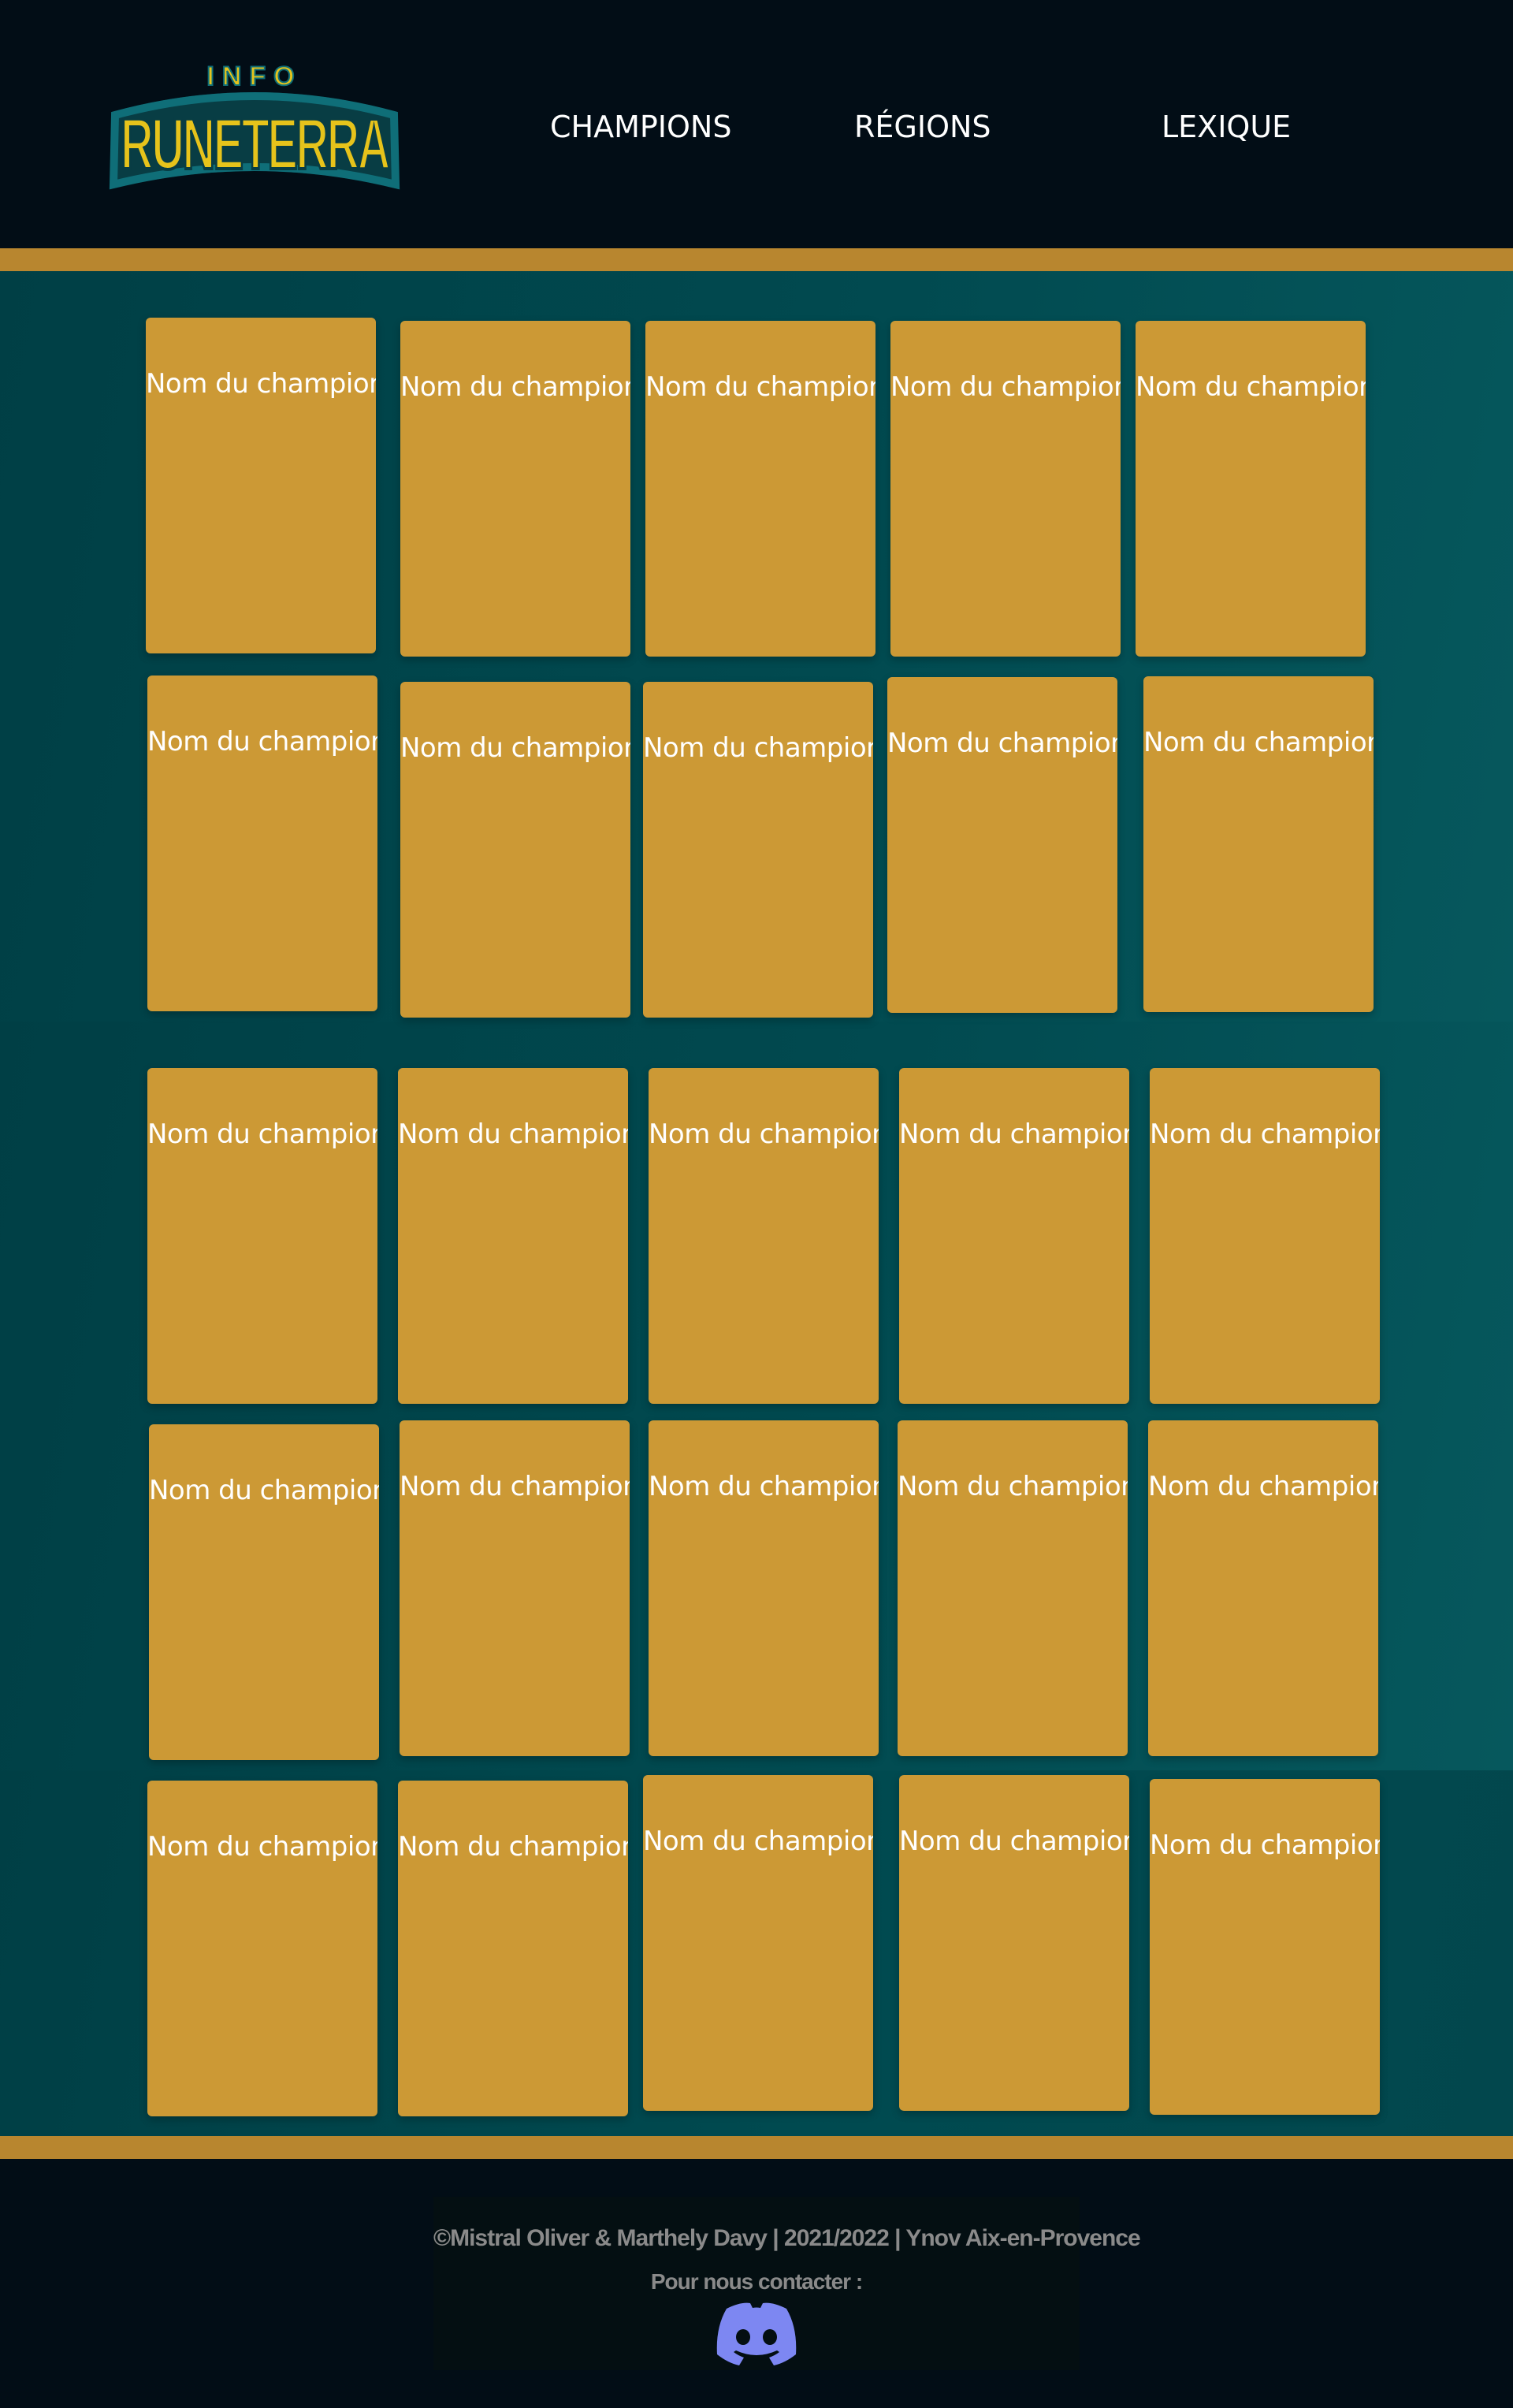 This screenshot has width=1513, height=2408. Describe the element at coordinates (756, 2333) in the screenshot. I see `discord-icon` at that location.